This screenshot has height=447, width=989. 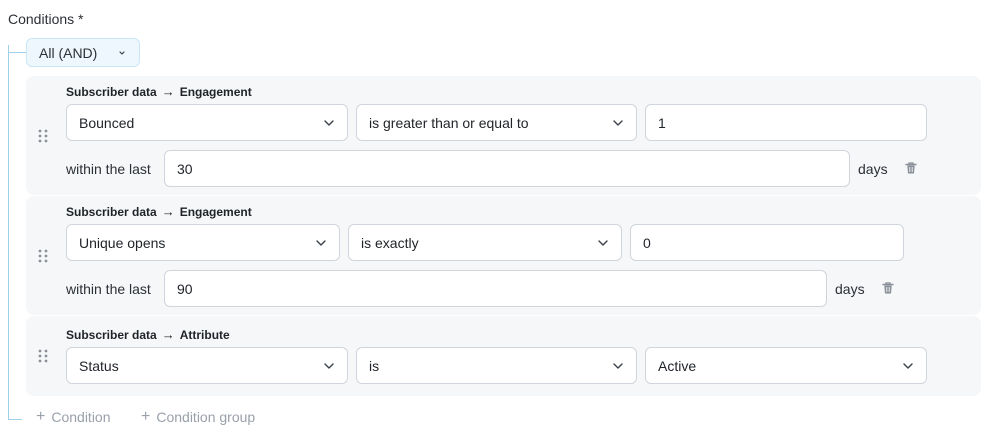 What do you see at coordinates (786, 122) in the screenshot?
I see `value-input: 1` at bounding box center [786, 122].